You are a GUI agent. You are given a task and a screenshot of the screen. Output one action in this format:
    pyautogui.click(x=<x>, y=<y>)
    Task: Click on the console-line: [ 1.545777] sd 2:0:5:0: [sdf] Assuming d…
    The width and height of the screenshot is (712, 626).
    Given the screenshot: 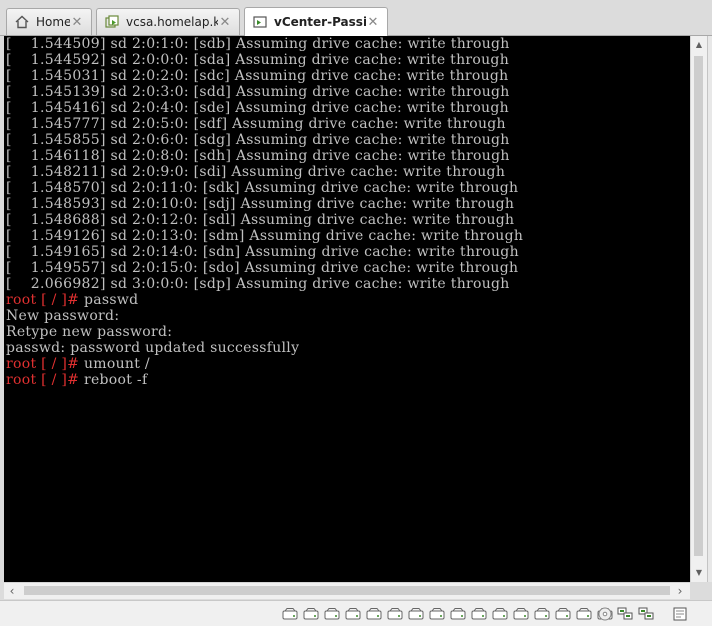 What is the action you would take?
    pyautogui.click(x=348, y=124)
    